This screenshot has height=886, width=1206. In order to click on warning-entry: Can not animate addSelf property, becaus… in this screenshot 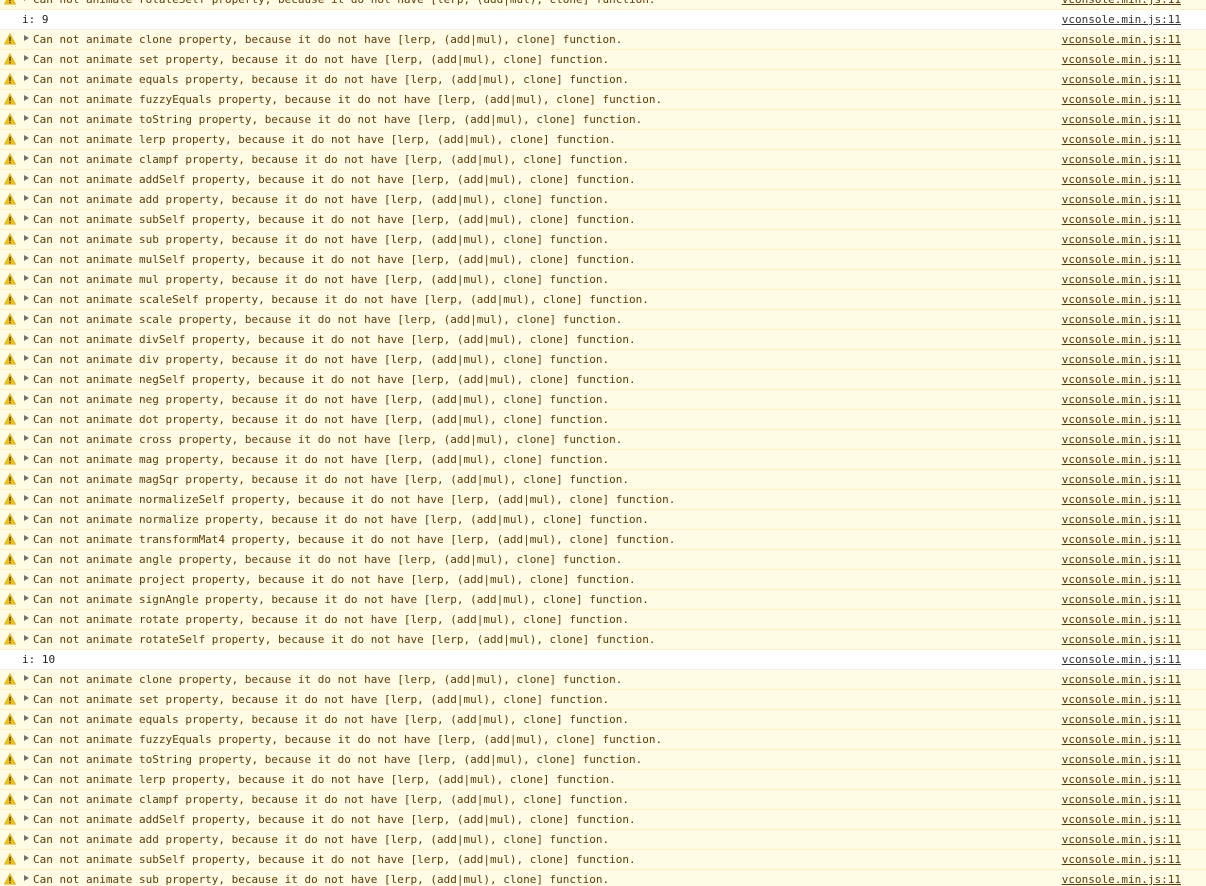, I will do `click(603, 820)`.